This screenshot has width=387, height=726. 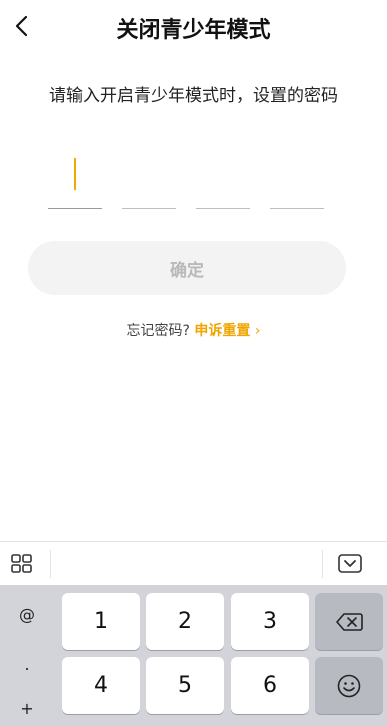 What do you see at coordinates (185, 685) in the screenshot?
I see `key-5: 5` at bounding box center [185, 685].